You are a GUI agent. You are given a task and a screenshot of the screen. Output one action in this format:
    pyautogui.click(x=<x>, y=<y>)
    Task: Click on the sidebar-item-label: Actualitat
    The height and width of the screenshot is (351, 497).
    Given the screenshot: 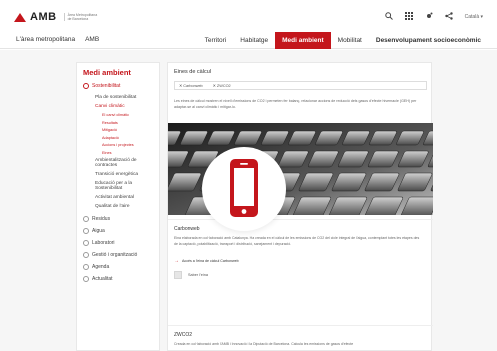 What is the action you would take?
    pyautogui.click(x=102, y=279)
    